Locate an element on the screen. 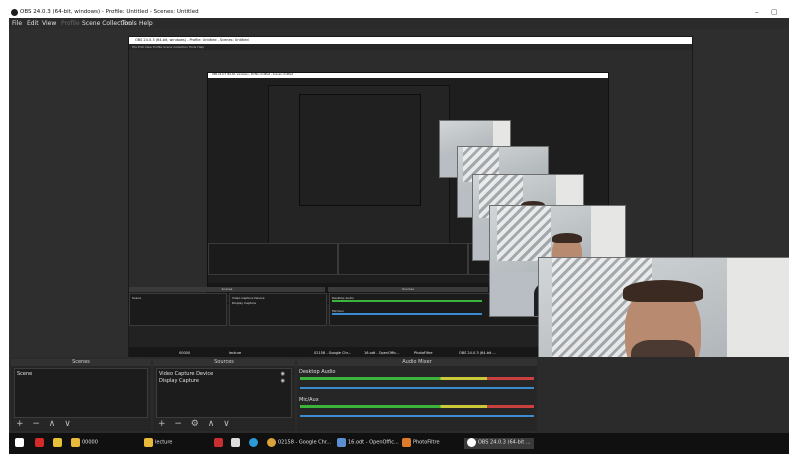 Image resolution: width=796 pixels, height=458 pixels. nested-scenes-header: Scenes is located at coordinates (227, 289).